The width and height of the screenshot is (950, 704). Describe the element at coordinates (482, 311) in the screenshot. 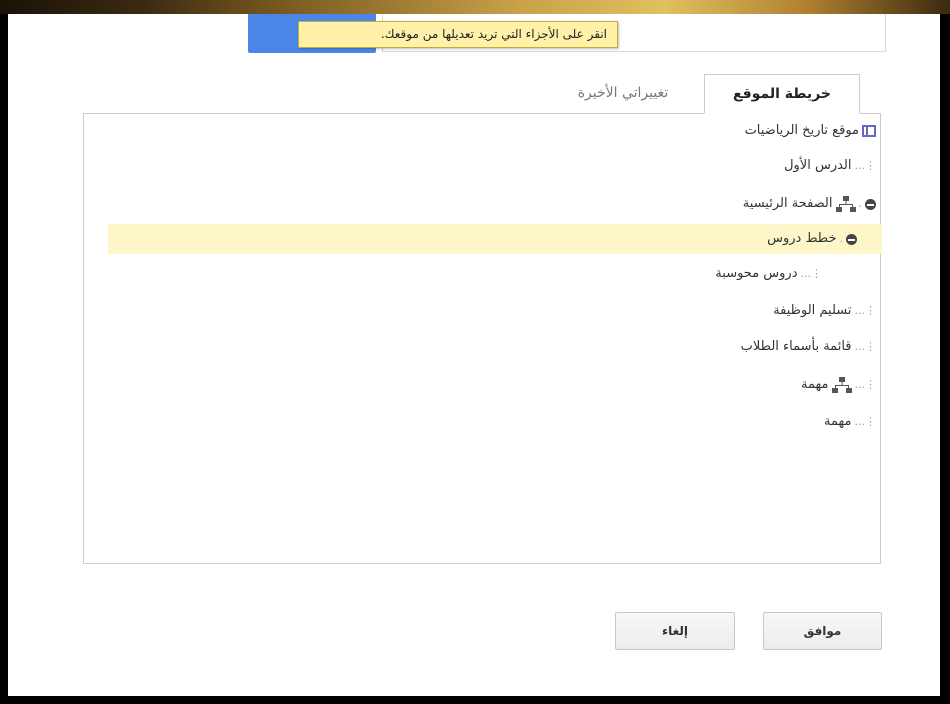

I see `tree-item: ⋮... تسليم الوظيفة` at that location.